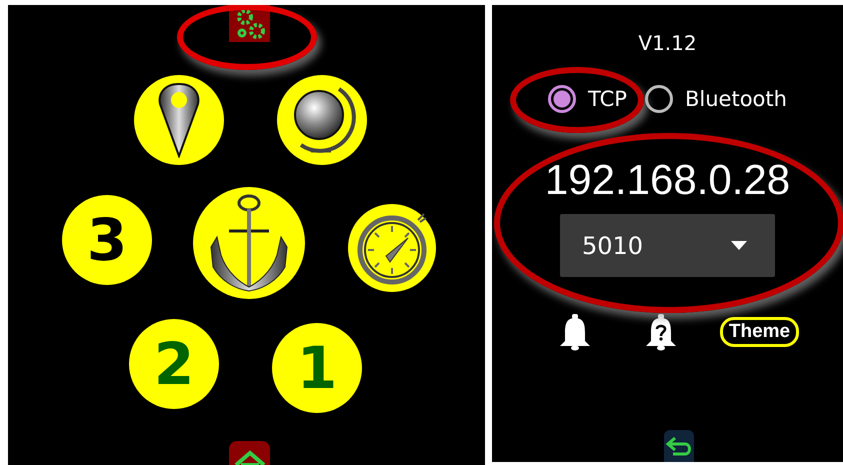 This screenshot has height=465, width=843. I want to click on caret-icon, so click(739, 245).